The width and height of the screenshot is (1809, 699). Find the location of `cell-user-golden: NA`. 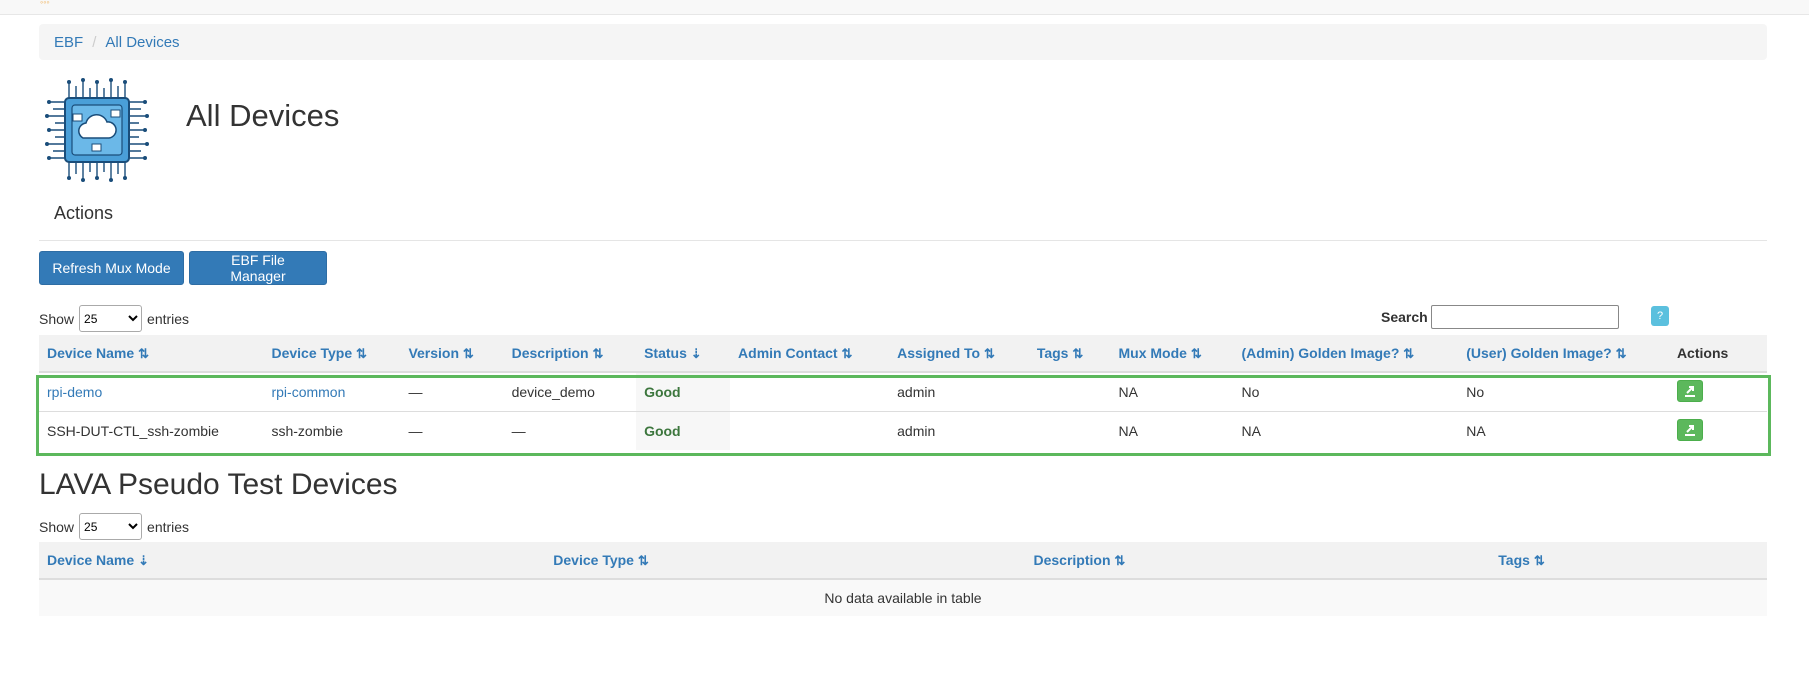

cell-user-golden: NA is located at coordinates (1563, 430).